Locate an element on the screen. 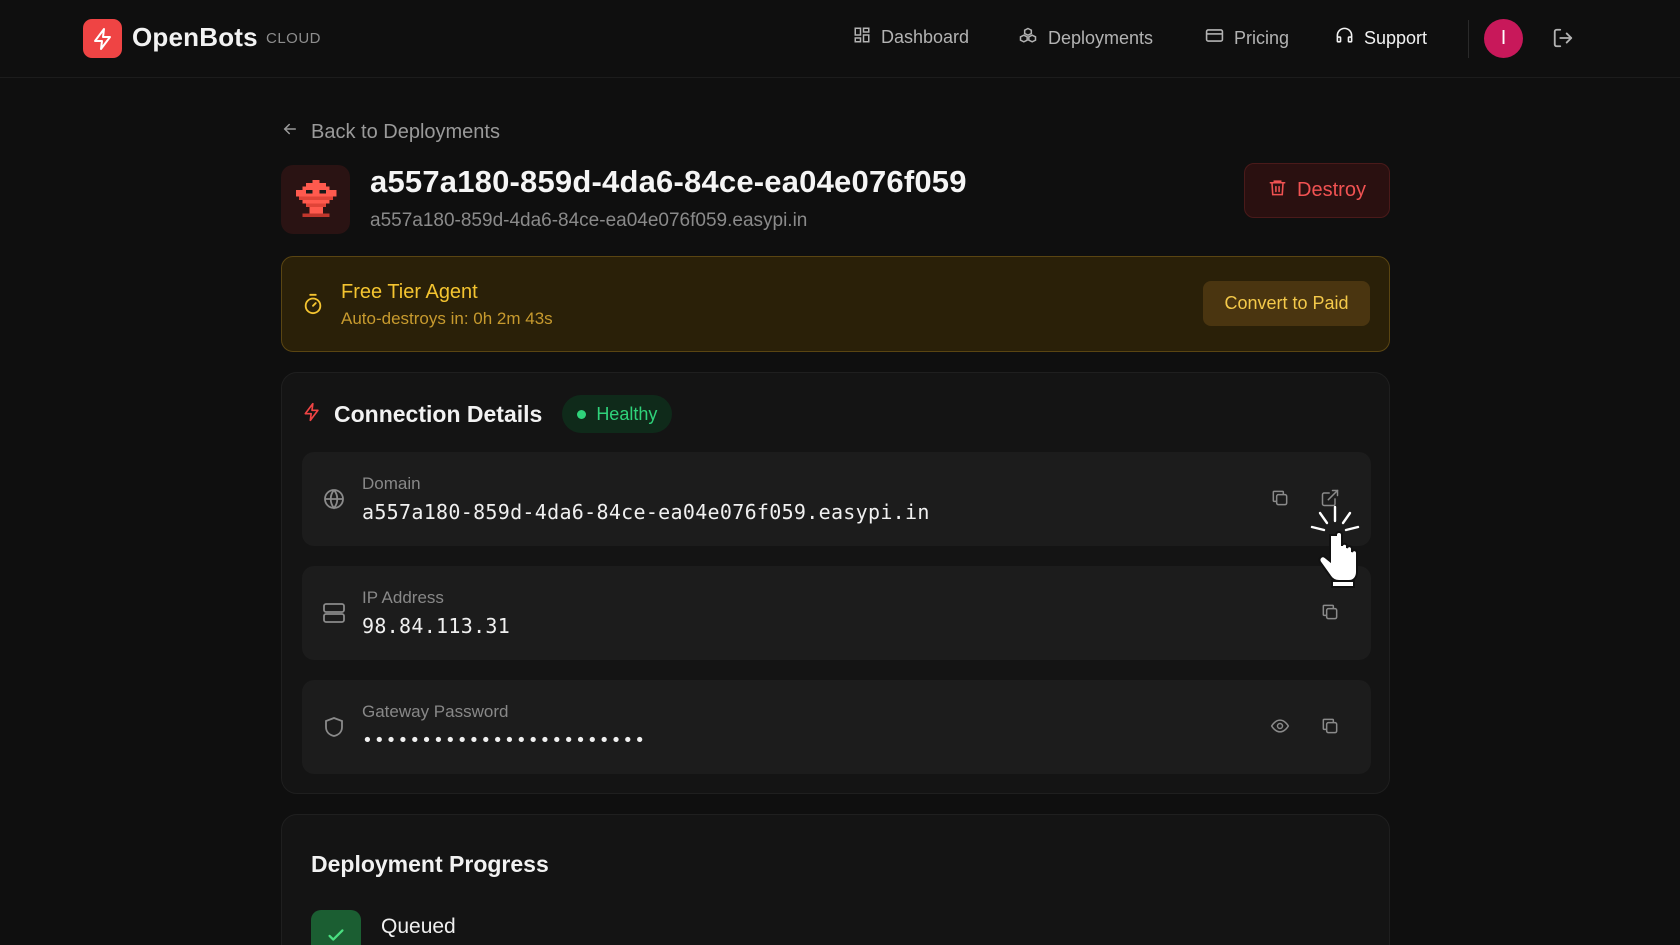 The image size is (1680, 945). destroy-button: Destroy is located at coordinates (1317, 190).